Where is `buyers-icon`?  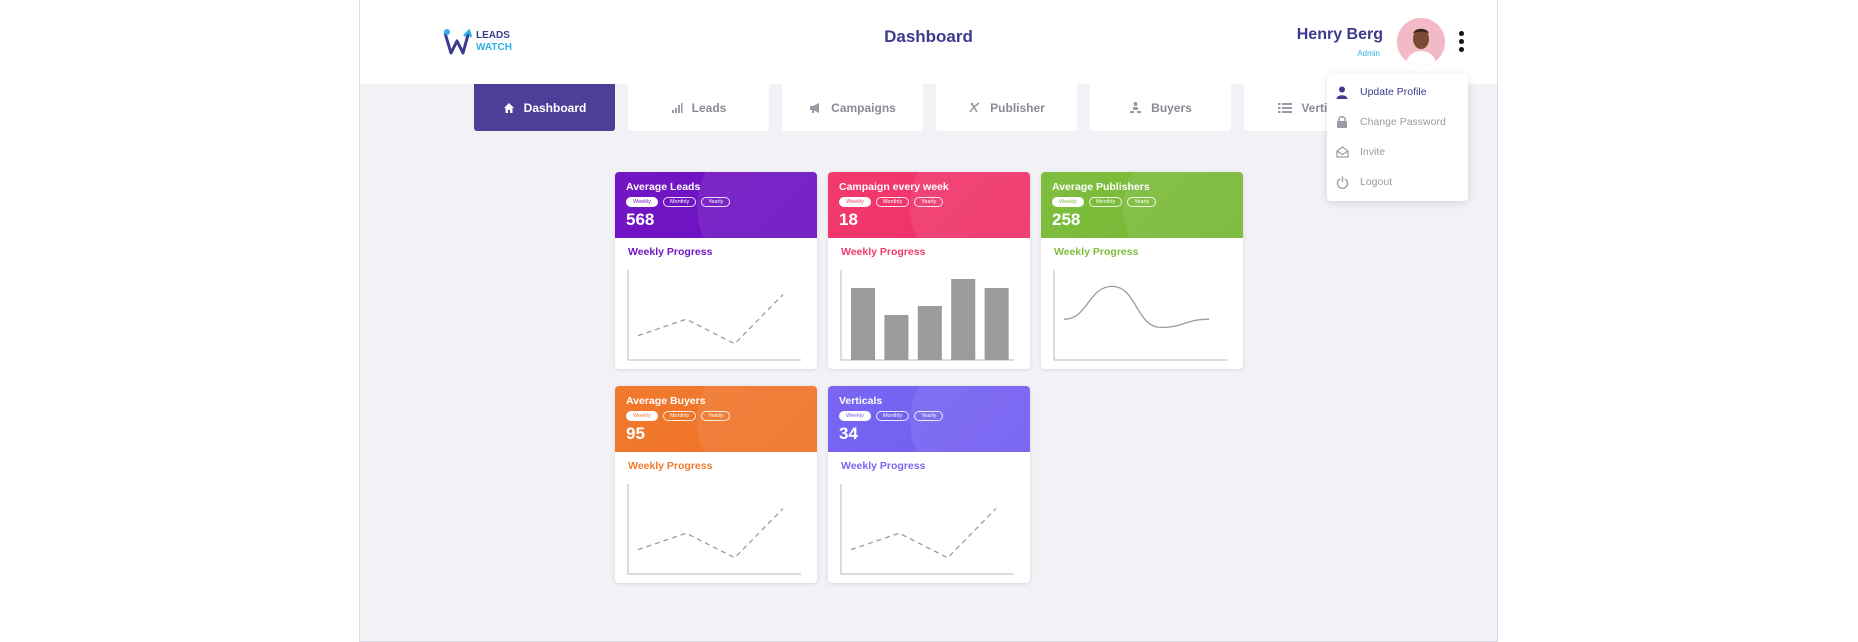
buyers-icon is located at coordinates (1135, 107).